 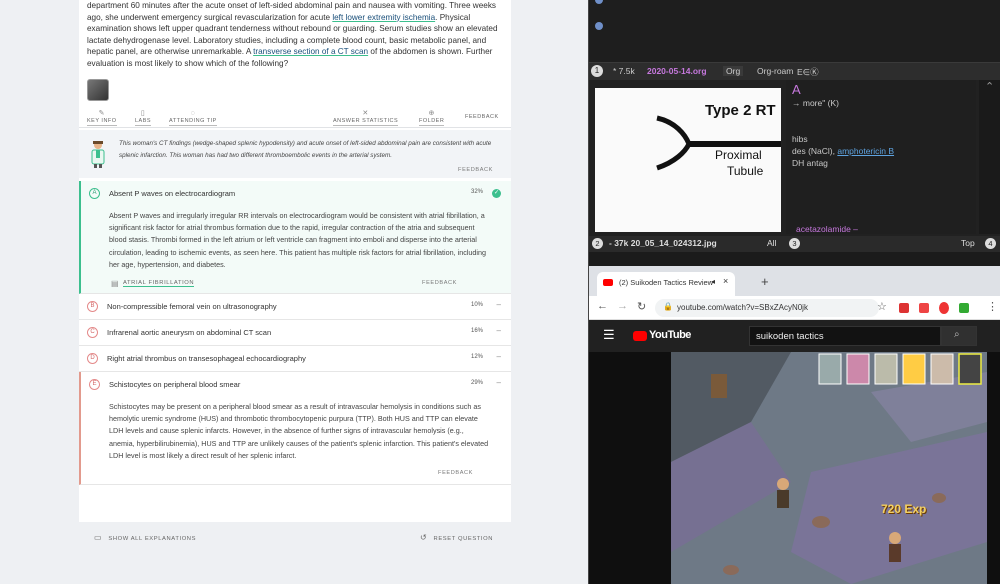 What do you see at coordinates (455, 473) in the screenshot?
I see `answer-e-feedback-button: FEEDBACK` at bounding box center [455, 473].